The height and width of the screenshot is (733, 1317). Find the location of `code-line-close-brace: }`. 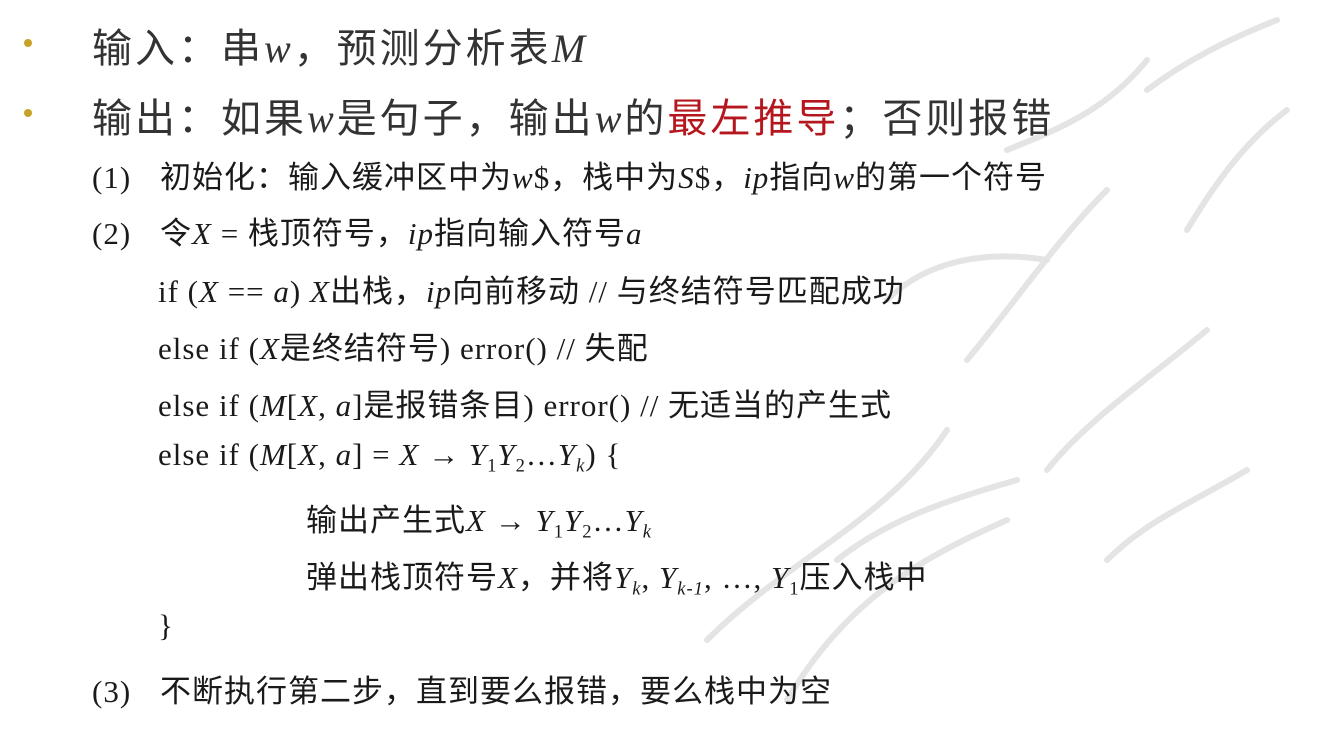

code-line-close-brace: } is located at coordinates (166, 625).